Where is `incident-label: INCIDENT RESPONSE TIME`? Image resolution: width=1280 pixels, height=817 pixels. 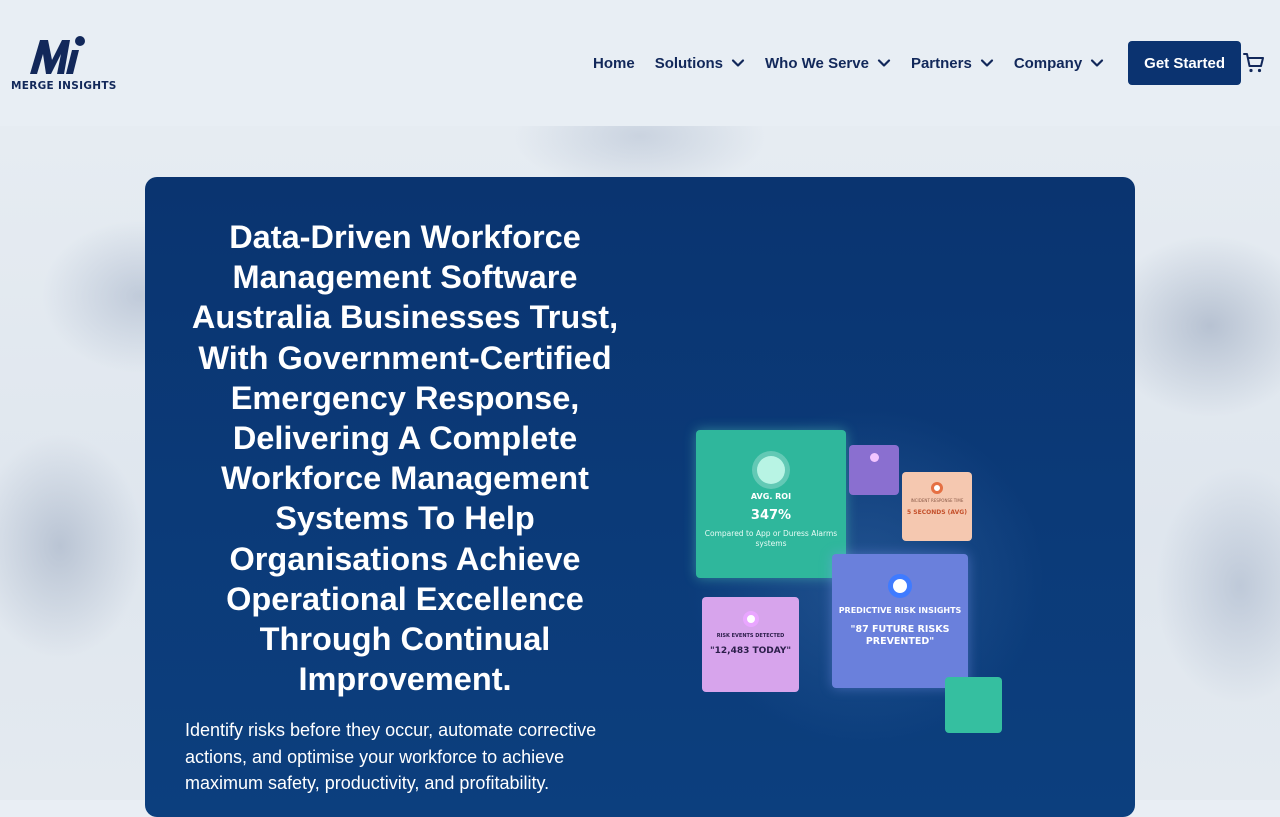 incident-label: INCIDENT RESPONSE TIME is located at coordinates (937, 500).